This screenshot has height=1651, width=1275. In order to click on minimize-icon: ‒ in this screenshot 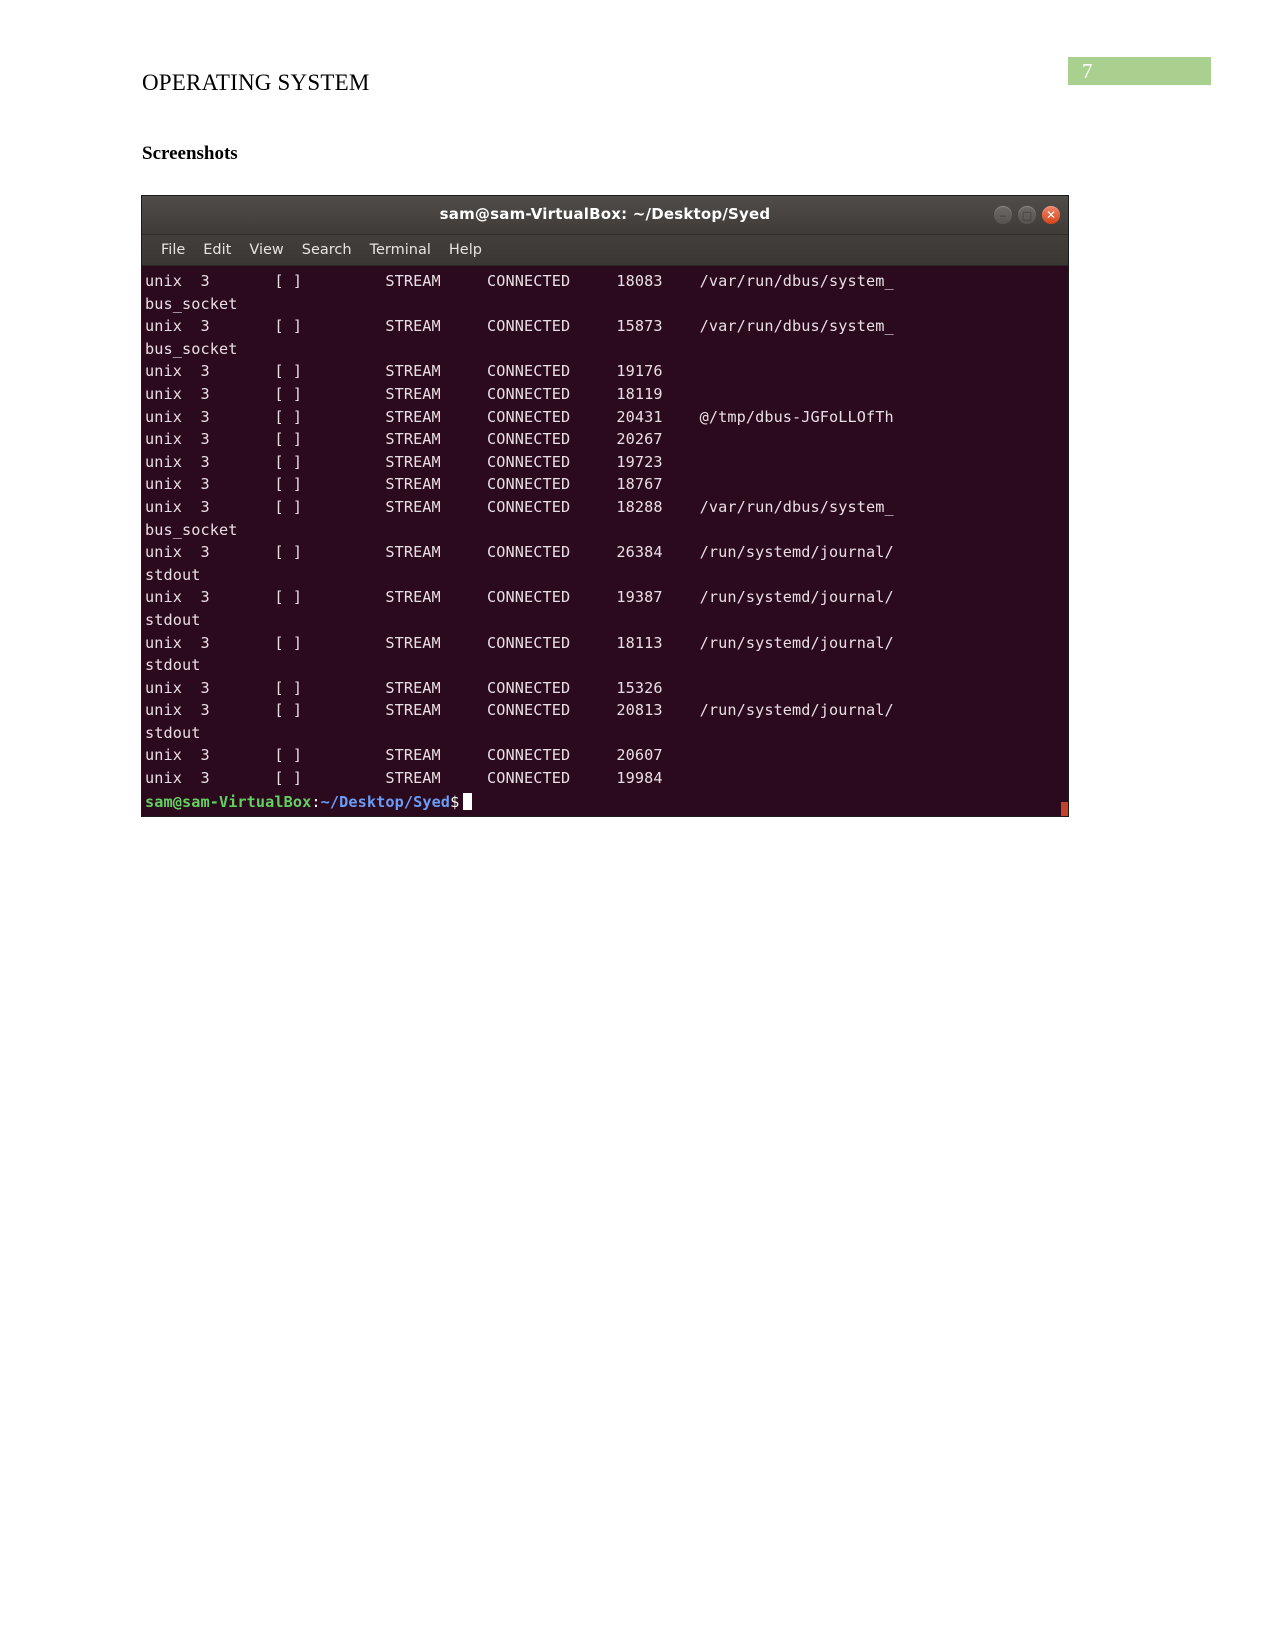, I will do `click(1003, 215)`.